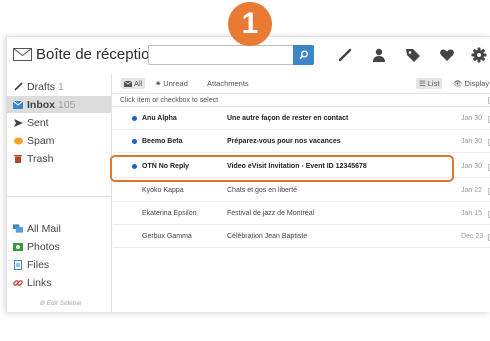  What do you see at coordinates (220, 55) in the screenshot?
I see `search-input` at bounding box center [220, 55].